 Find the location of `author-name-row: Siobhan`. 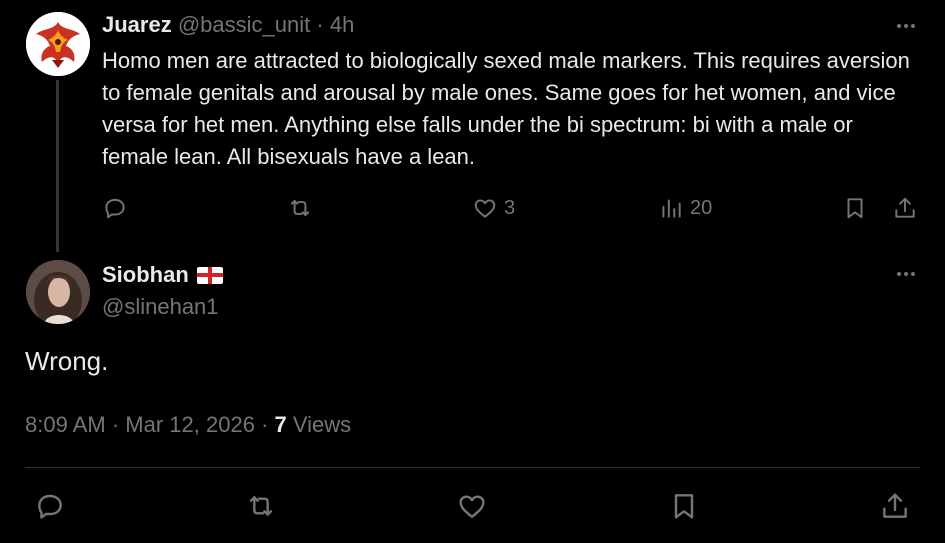

author-name-row: Siobhan is located at coordinates (162, 275).